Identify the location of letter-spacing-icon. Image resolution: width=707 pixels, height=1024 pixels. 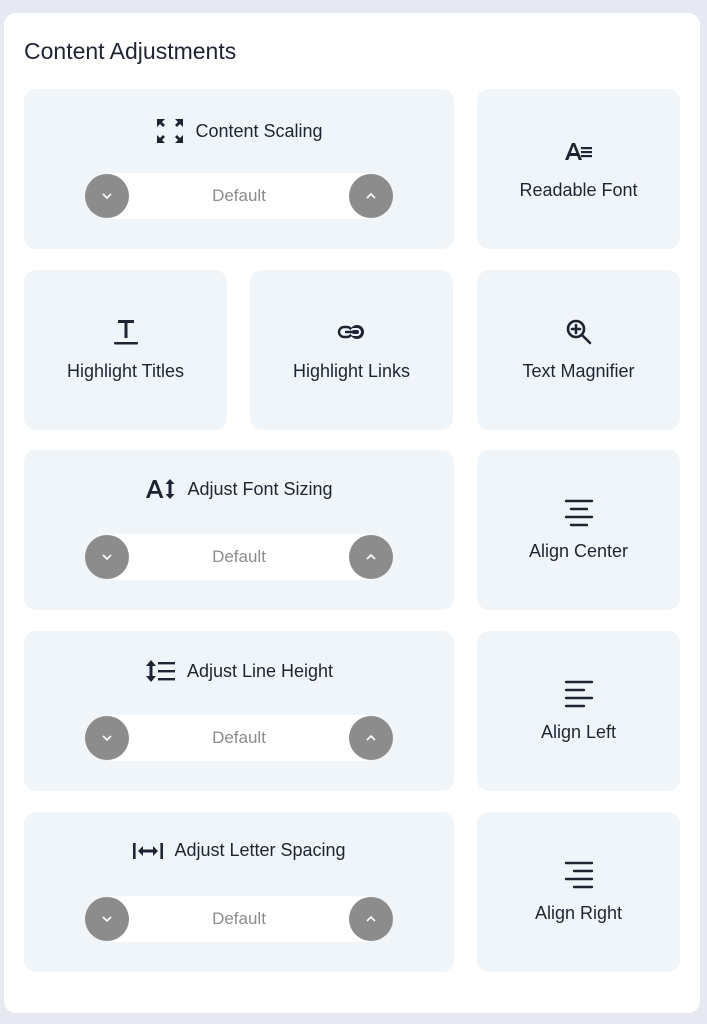
(148, 851).